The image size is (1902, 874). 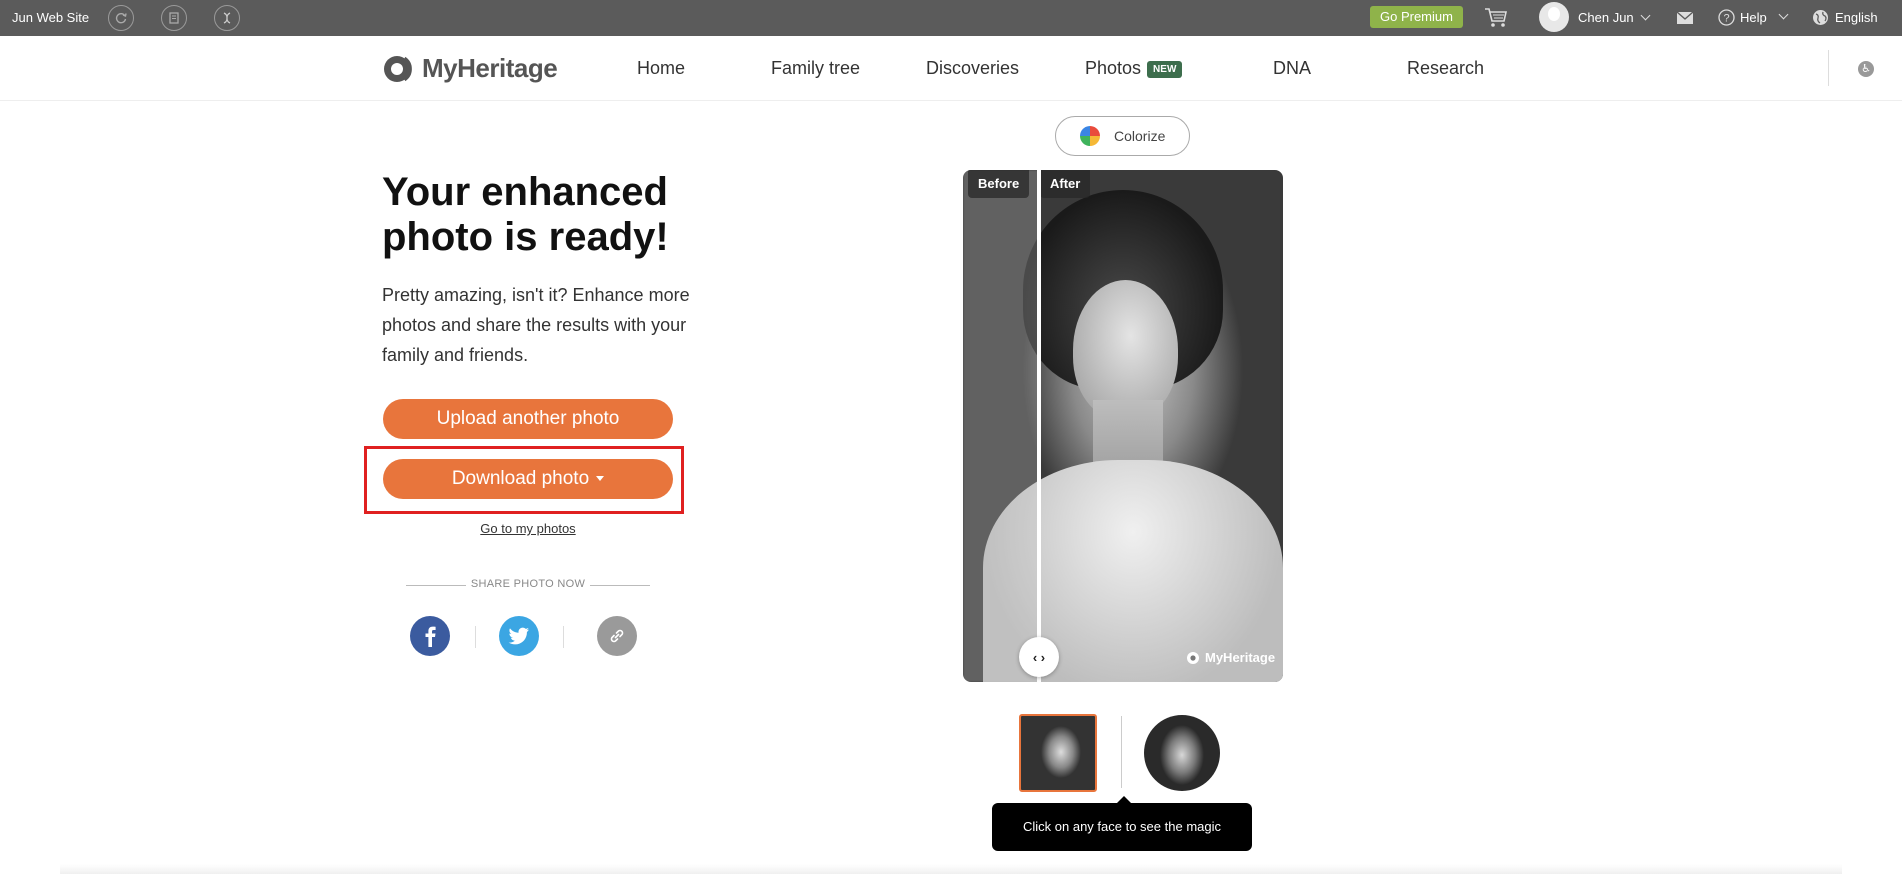 What do you see at coordinates (1165, 69) in the screenshot?
I see `new-badge: NEW` at bounding box center [1165, 69].